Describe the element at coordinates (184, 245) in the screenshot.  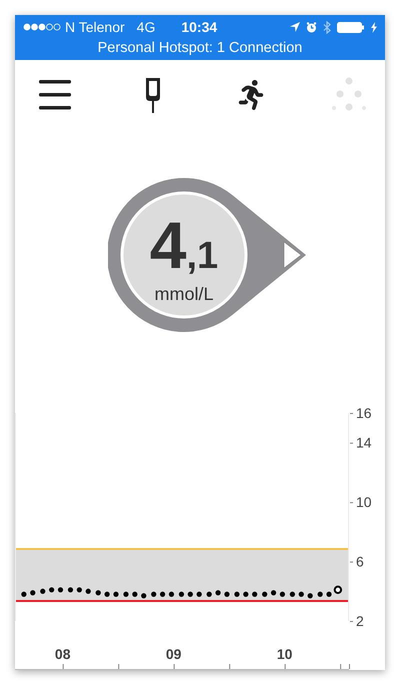
I see `glucose-reading: 4,1` at that location.